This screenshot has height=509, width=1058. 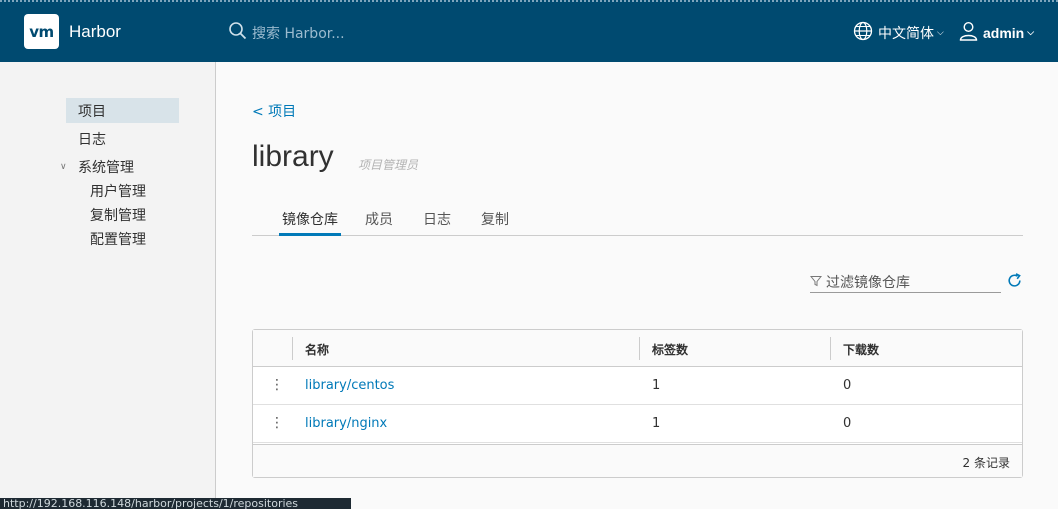 I want to click on user-icon, so click(x=968, y=33).